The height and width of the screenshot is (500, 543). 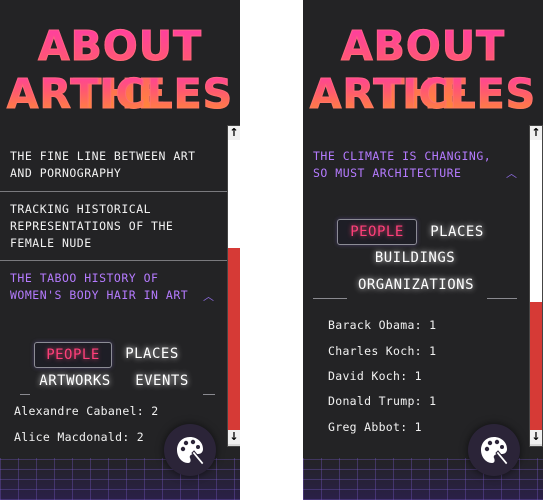 I want to click on tab-events: EVENTS, so click(x=162, y=381).